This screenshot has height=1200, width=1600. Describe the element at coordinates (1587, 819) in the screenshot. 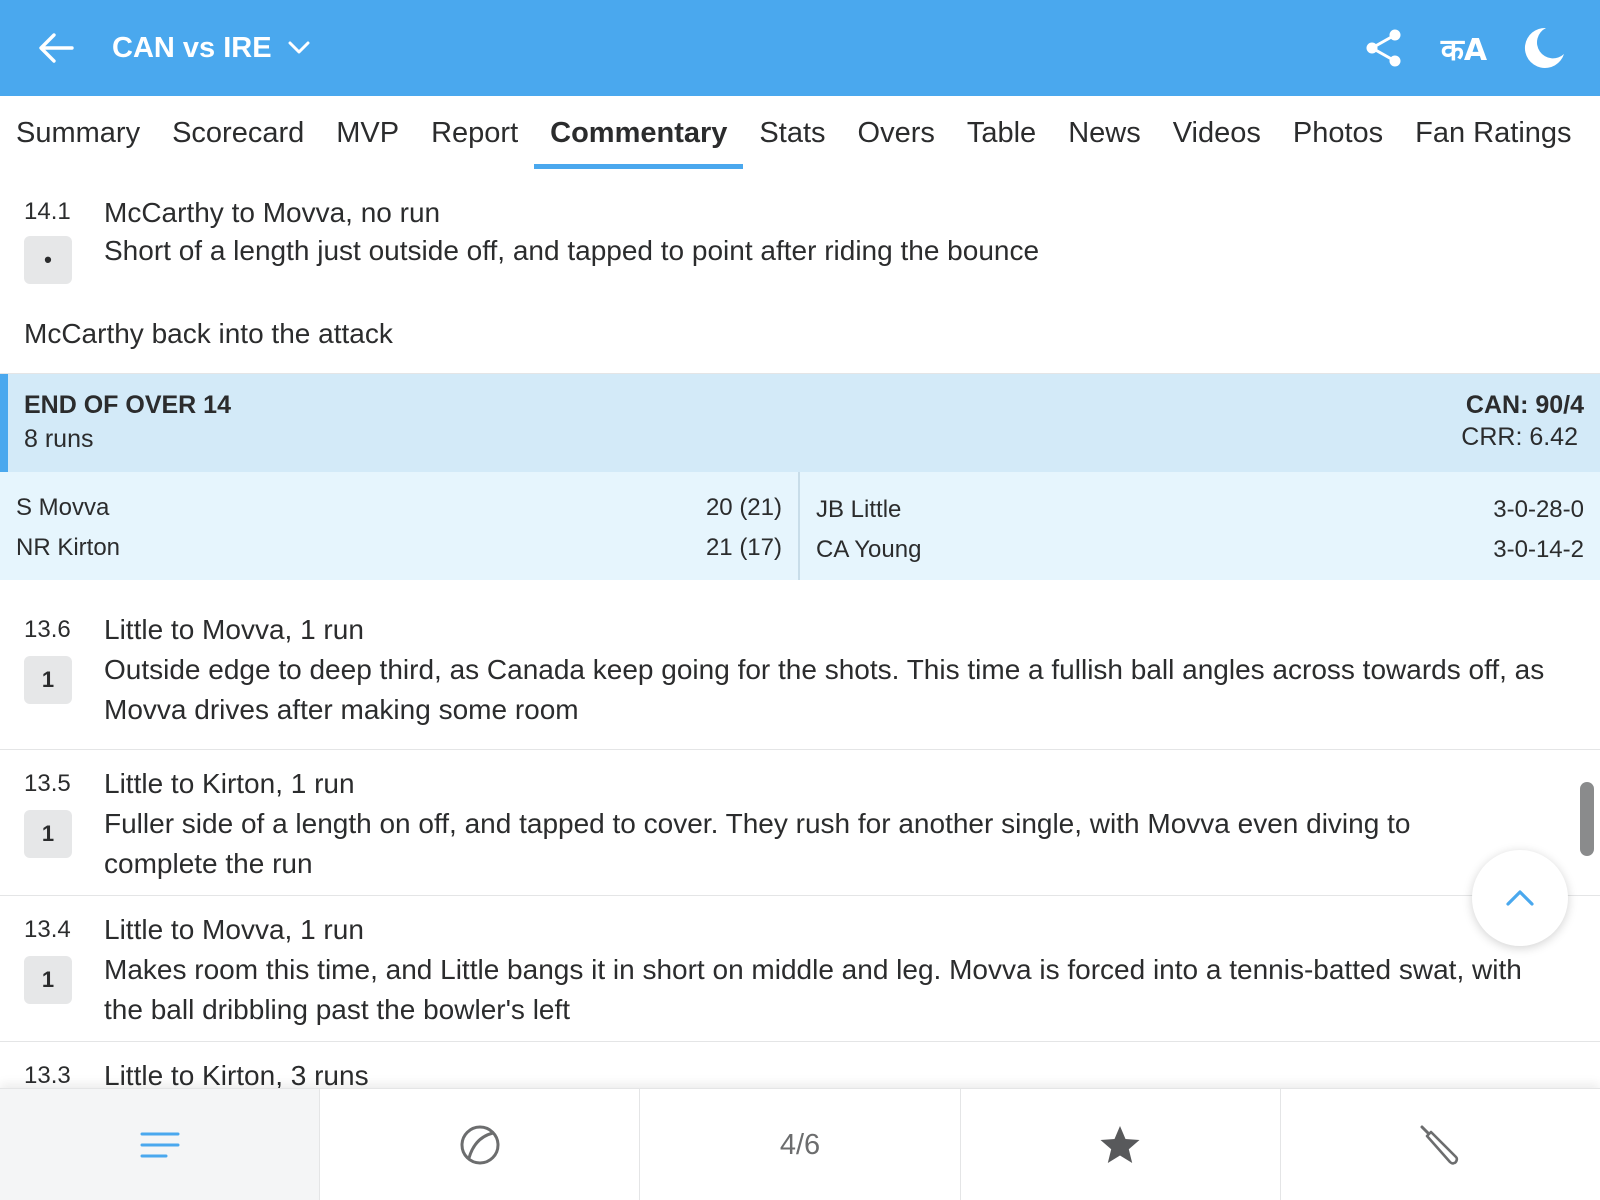

I see `scrollbar-thumb` at that location.